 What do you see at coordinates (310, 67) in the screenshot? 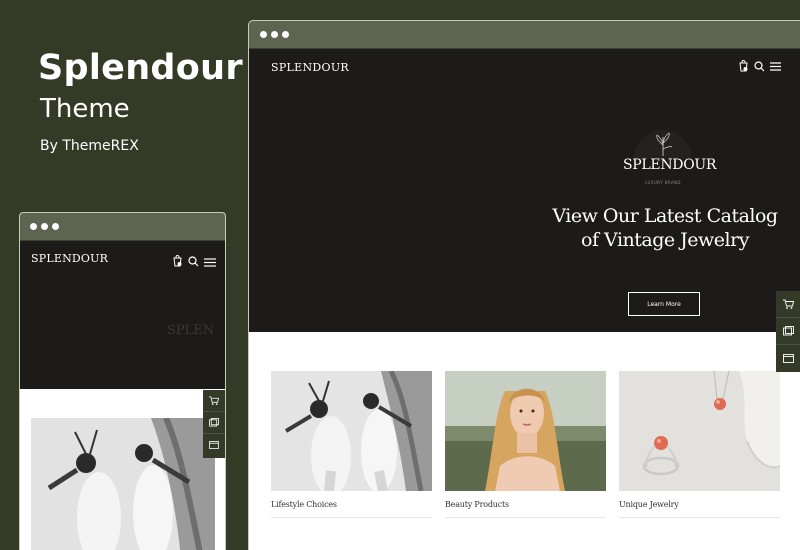
I see `site-logo: SPLENDOUR` at bounding box center [310, 67].